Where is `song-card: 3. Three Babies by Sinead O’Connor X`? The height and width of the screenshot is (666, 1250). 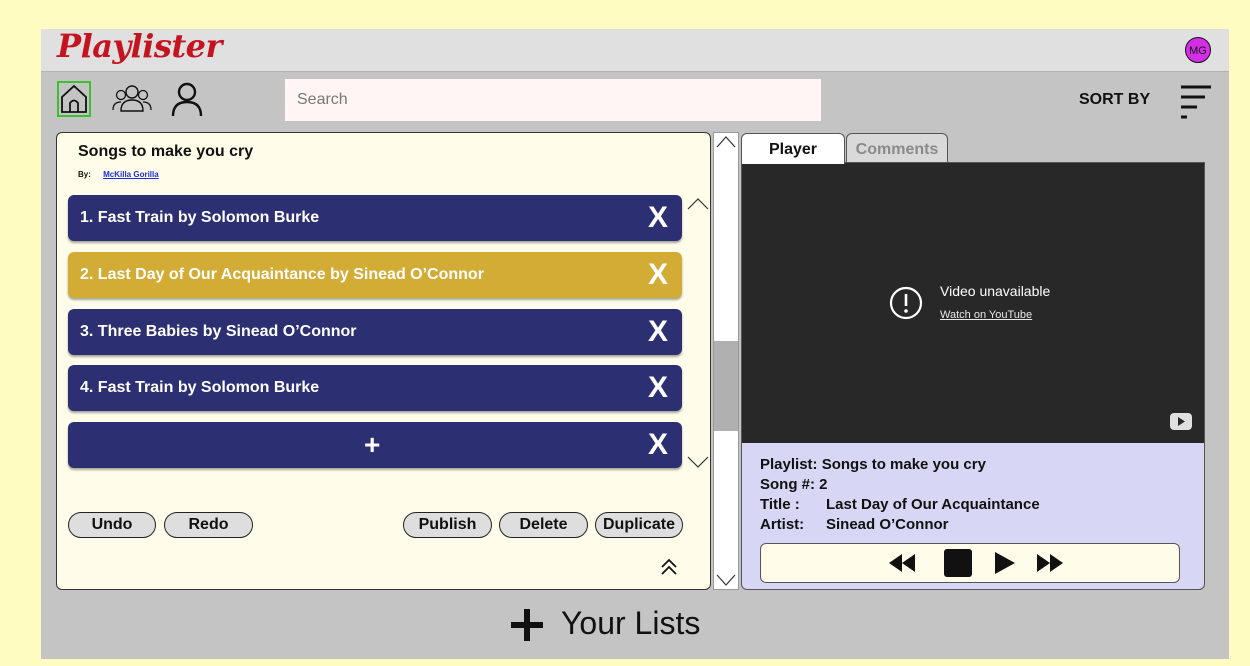 song-card: 3. Three Babies by Sinead O’Connor X is located at coordinates (375, 332).